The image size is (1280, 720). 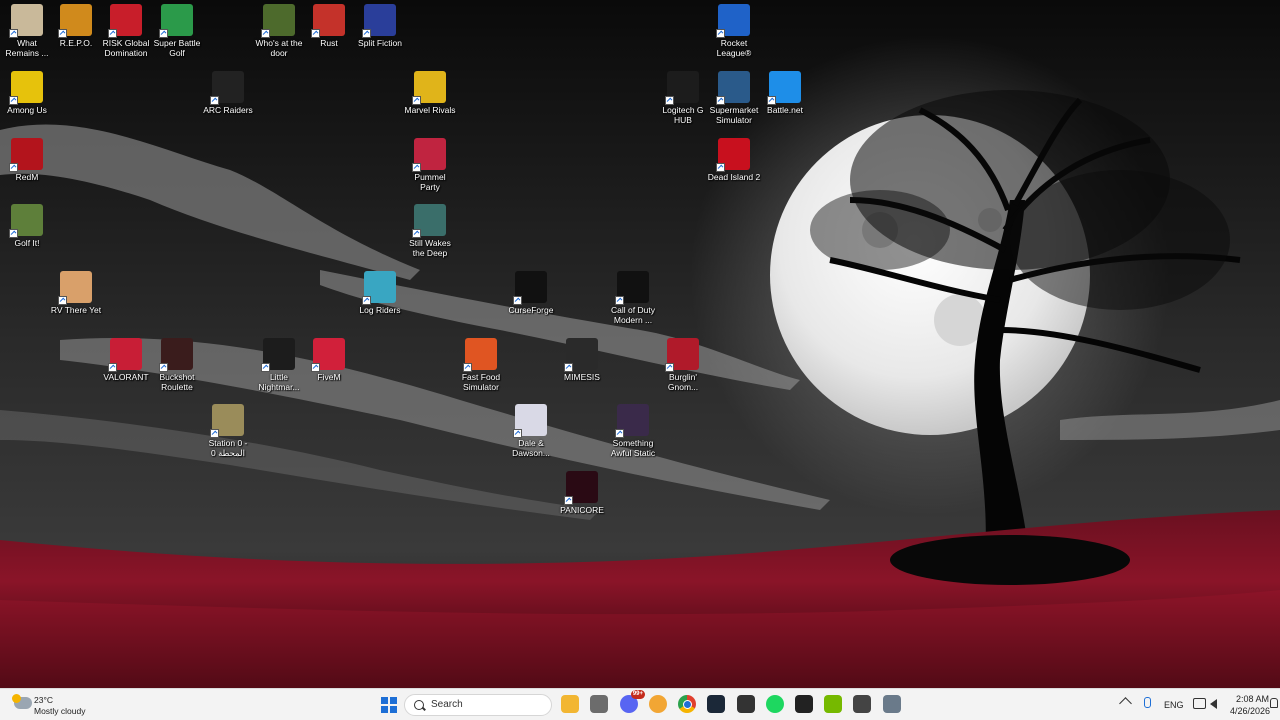 What do you see at coordinates (379, 288) in the screenshot?
I see `log-riders-icon` at bounding box center [379, 288].